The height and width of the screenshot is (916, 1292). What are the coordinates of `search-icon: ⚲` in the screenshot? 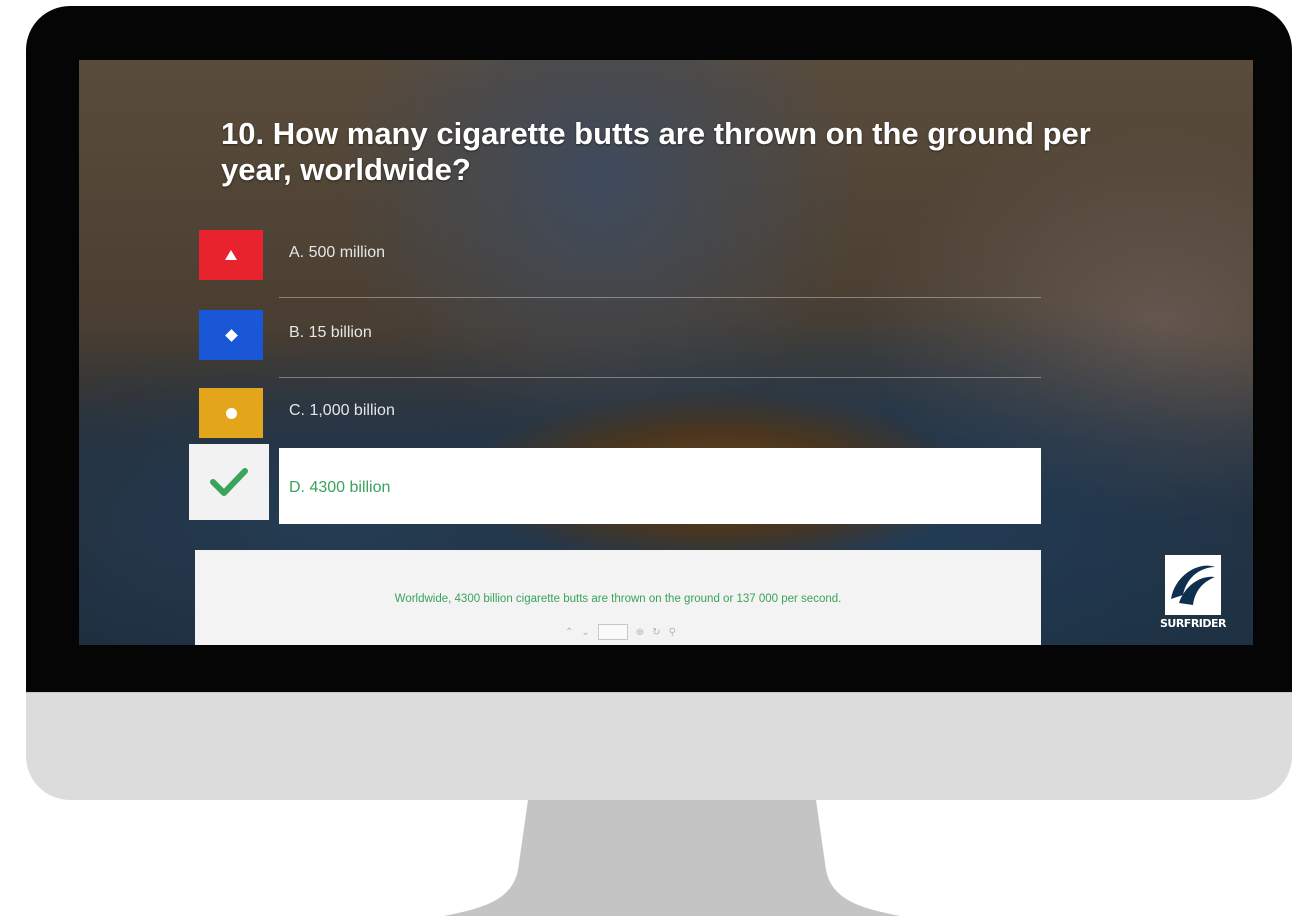 It's located at (672, 632).